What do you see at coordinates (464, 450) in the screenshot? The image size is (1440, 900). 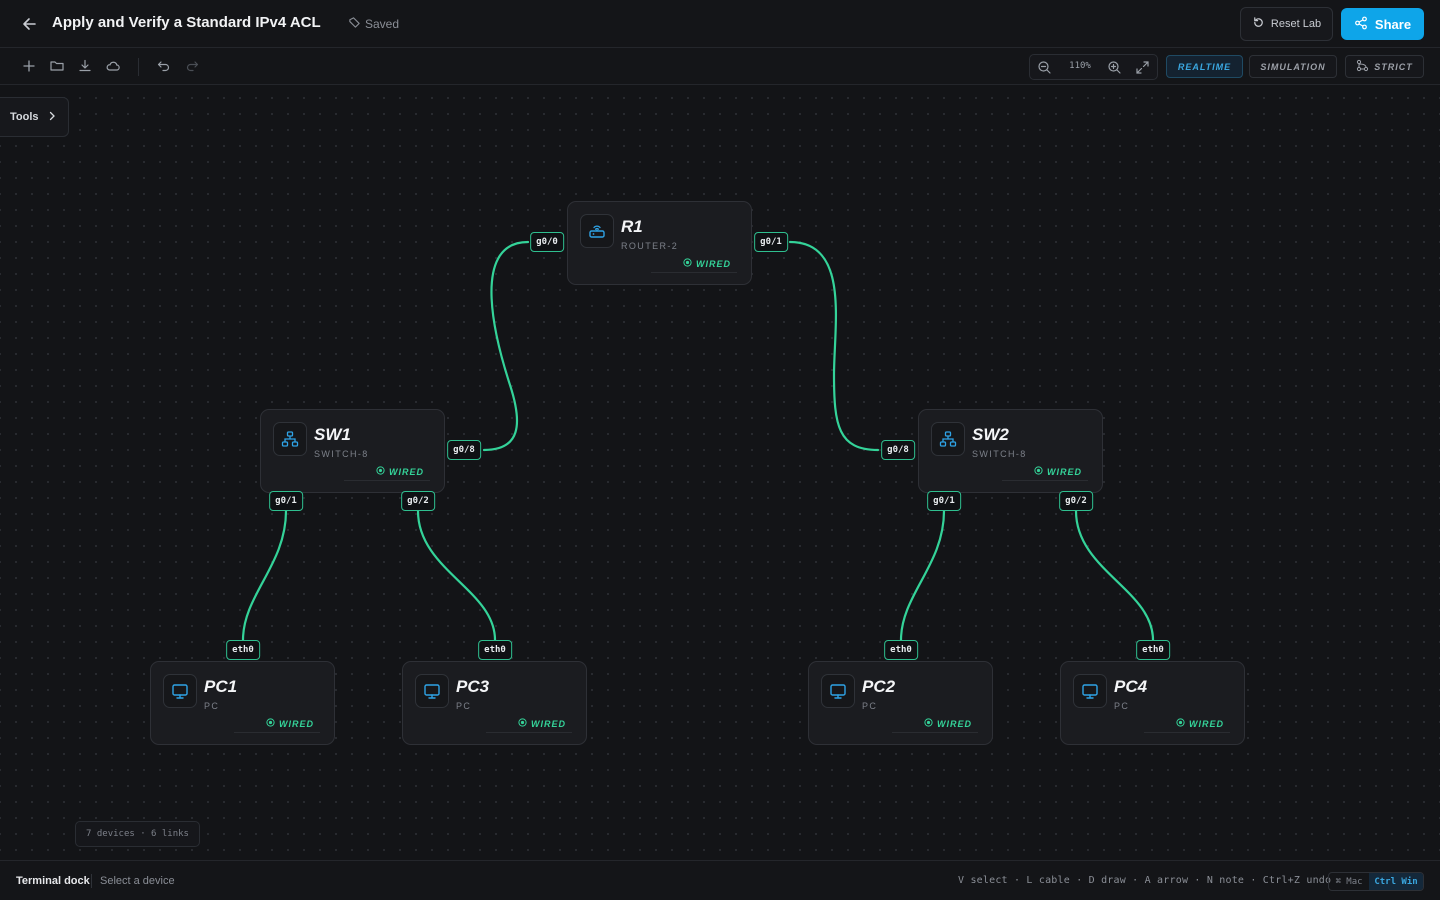 I see `port-sw1-g0-8: g0/8` at bounding box center [464, 450].